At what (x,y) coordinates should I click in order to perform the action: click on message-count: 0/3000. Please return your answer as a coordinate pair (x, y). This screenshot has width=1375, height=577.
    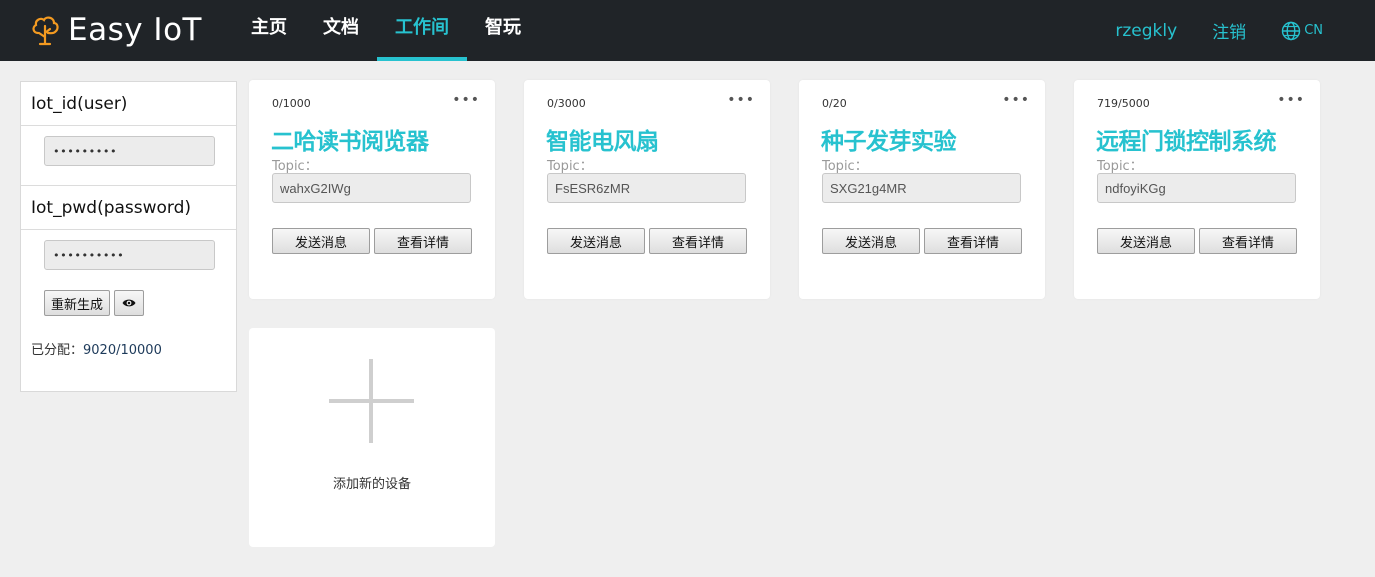
    Looking at the image, I should click on (566, 103).